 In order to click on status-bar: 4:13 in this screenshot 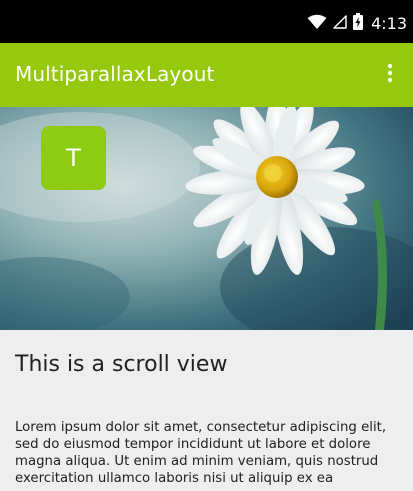, I will do `click(206, 21)`.